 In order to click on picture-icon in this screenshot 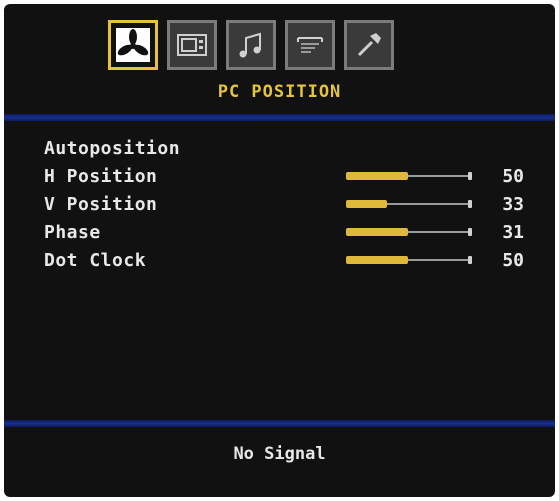, I will do `click(192, 45)`.